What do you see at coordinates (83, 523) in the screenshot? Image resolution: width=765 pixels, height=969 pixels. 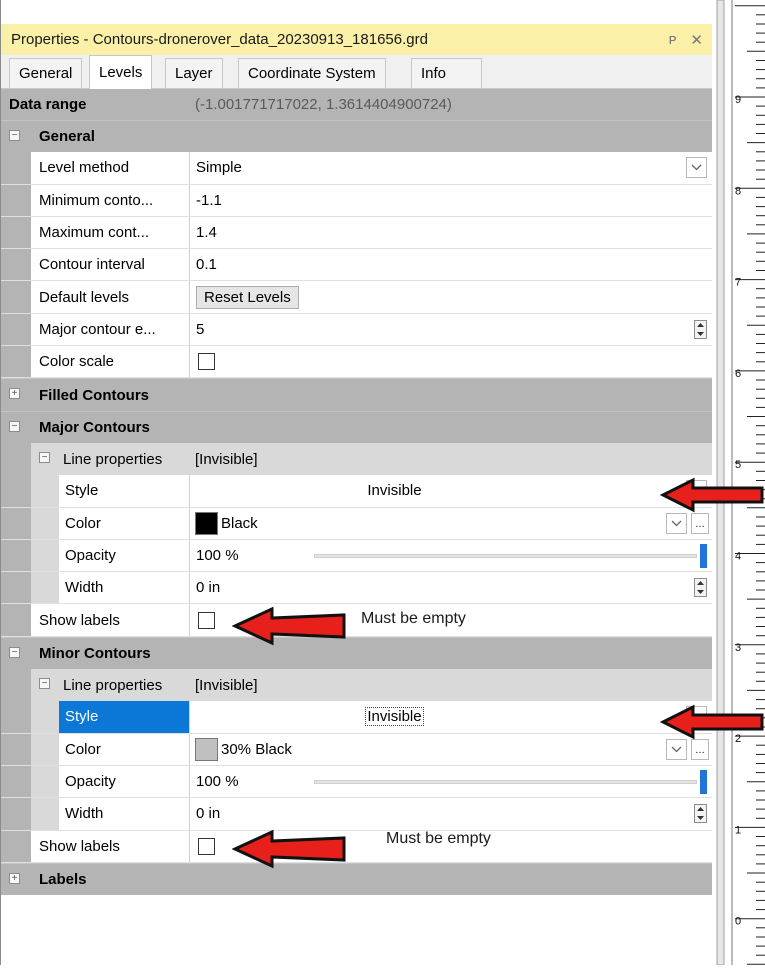 I see `major-color-label: Color` at bounding box center [83, 523].